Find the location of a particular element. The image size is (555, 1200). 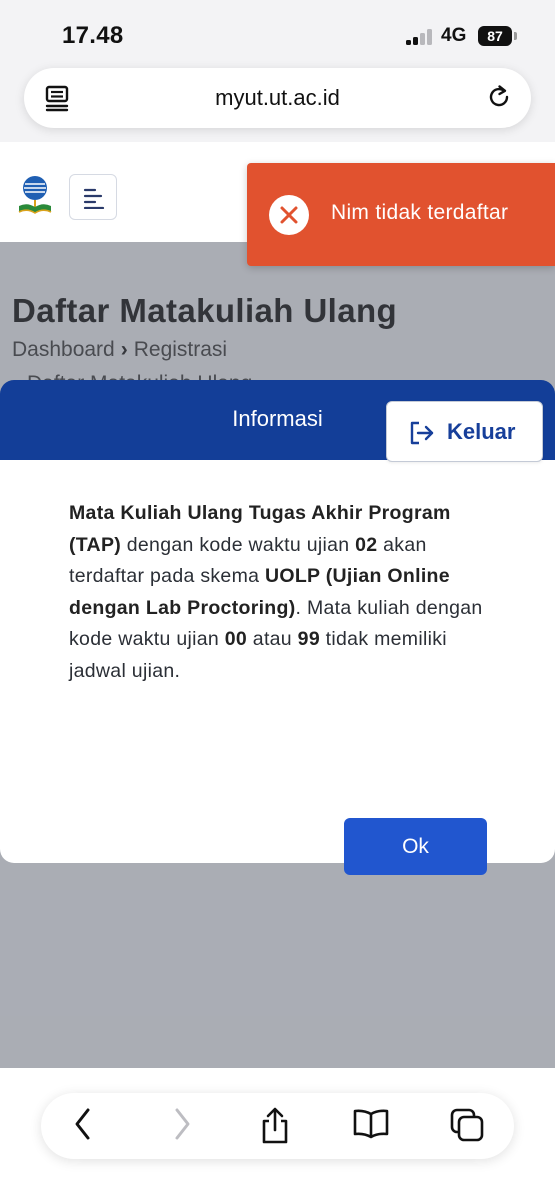

share-icon is located at coordinates (275, 1125).